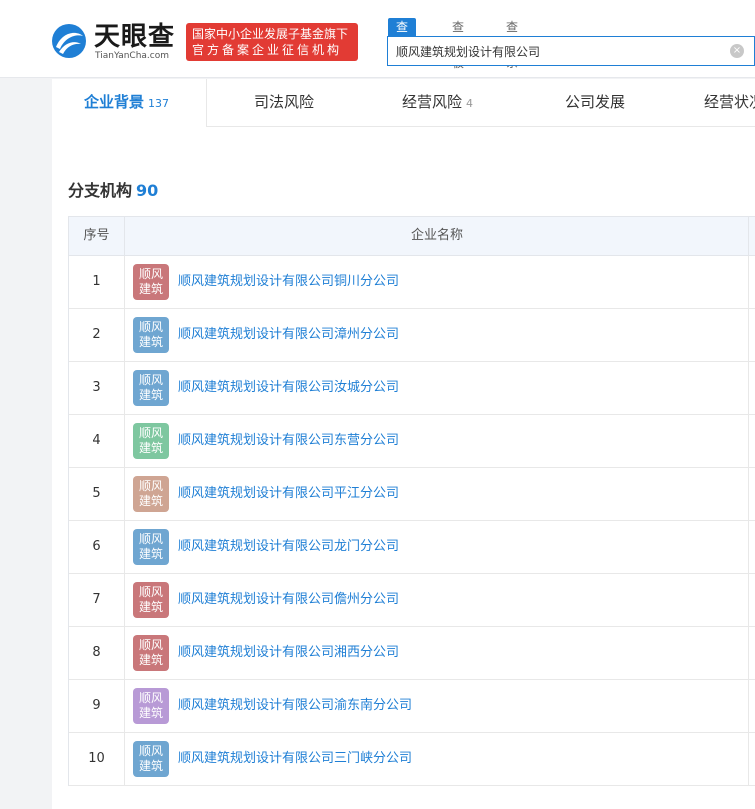 The width and height of the screenshot is (755, 809). I want to click on section-nav: 企业背景137 司法风险 经营风险4 公司发展 经营状况, so click(403, 103).